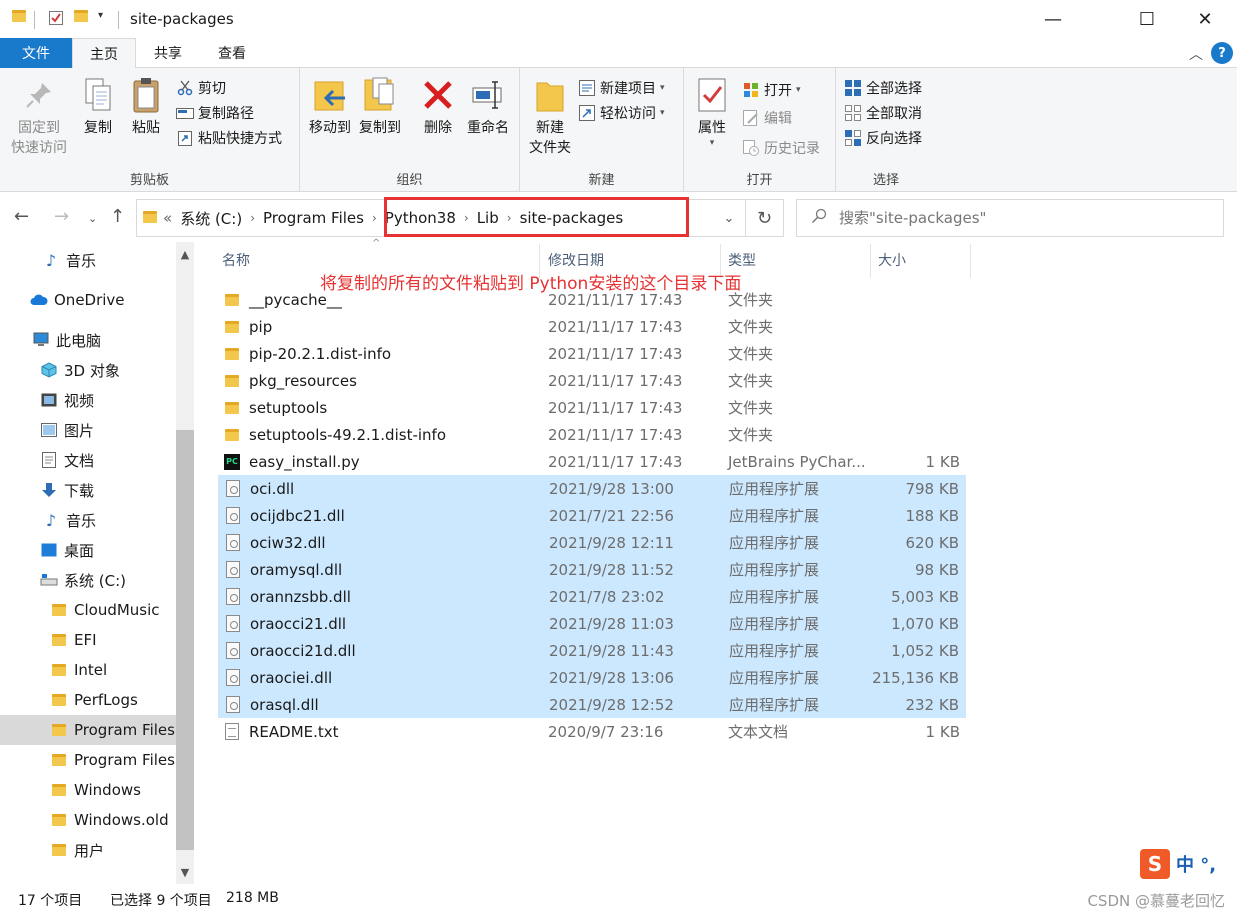 The image size is (1237, 914). Describe the element at coordinates (88, 400) in the screenshot. I see `sidebar-item: 视频` at that location.